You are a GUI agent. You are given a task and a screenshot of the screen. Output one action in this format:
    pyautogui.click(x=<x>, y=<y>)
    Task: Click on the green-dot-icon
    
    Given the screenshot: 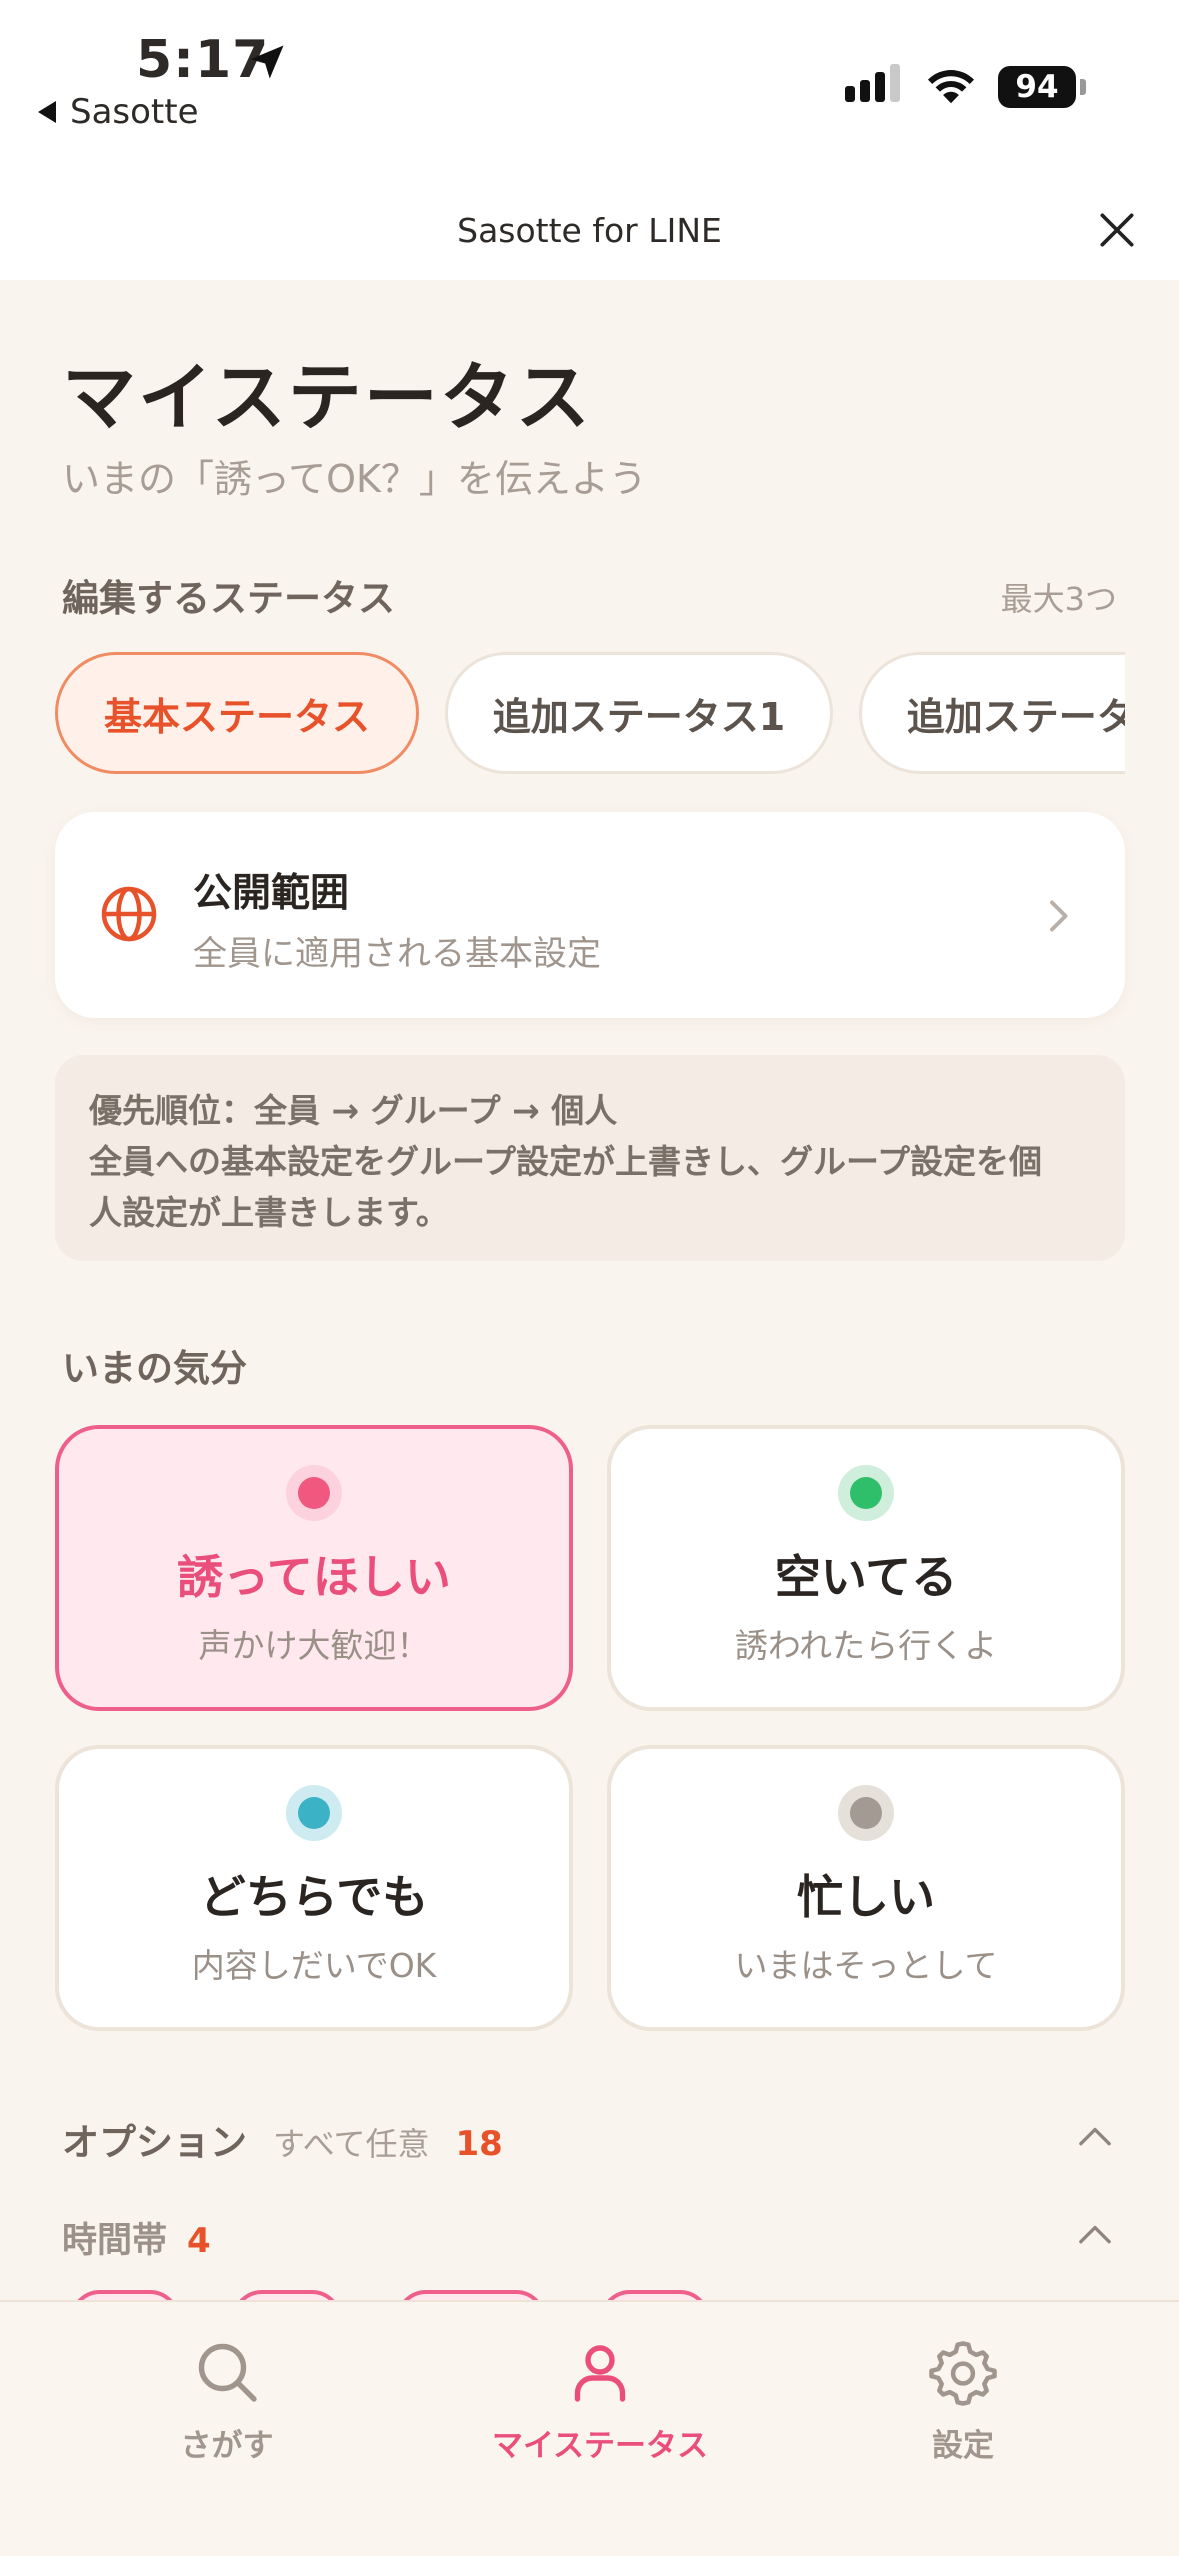 What is the action you would take?
    pyautogui.click(x=866, y=1493)
    